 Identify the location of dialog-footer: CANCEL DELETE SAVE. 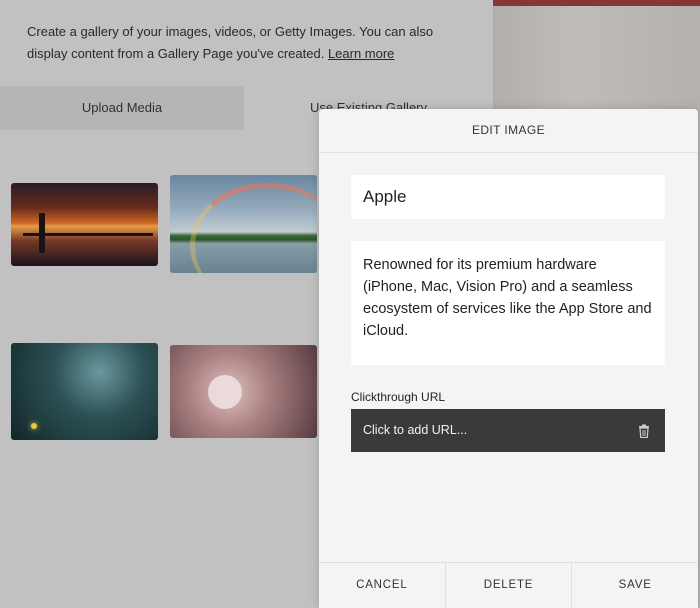
(508, 585).